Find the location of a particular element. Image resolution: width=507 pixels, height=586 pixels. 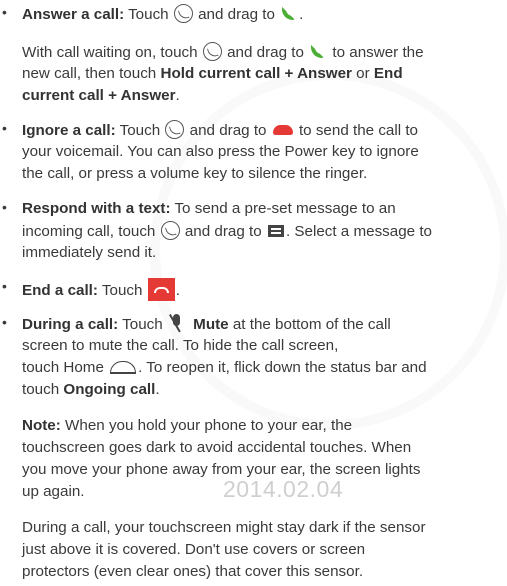

red-hangup-icon is located at coordinates (282, 130).